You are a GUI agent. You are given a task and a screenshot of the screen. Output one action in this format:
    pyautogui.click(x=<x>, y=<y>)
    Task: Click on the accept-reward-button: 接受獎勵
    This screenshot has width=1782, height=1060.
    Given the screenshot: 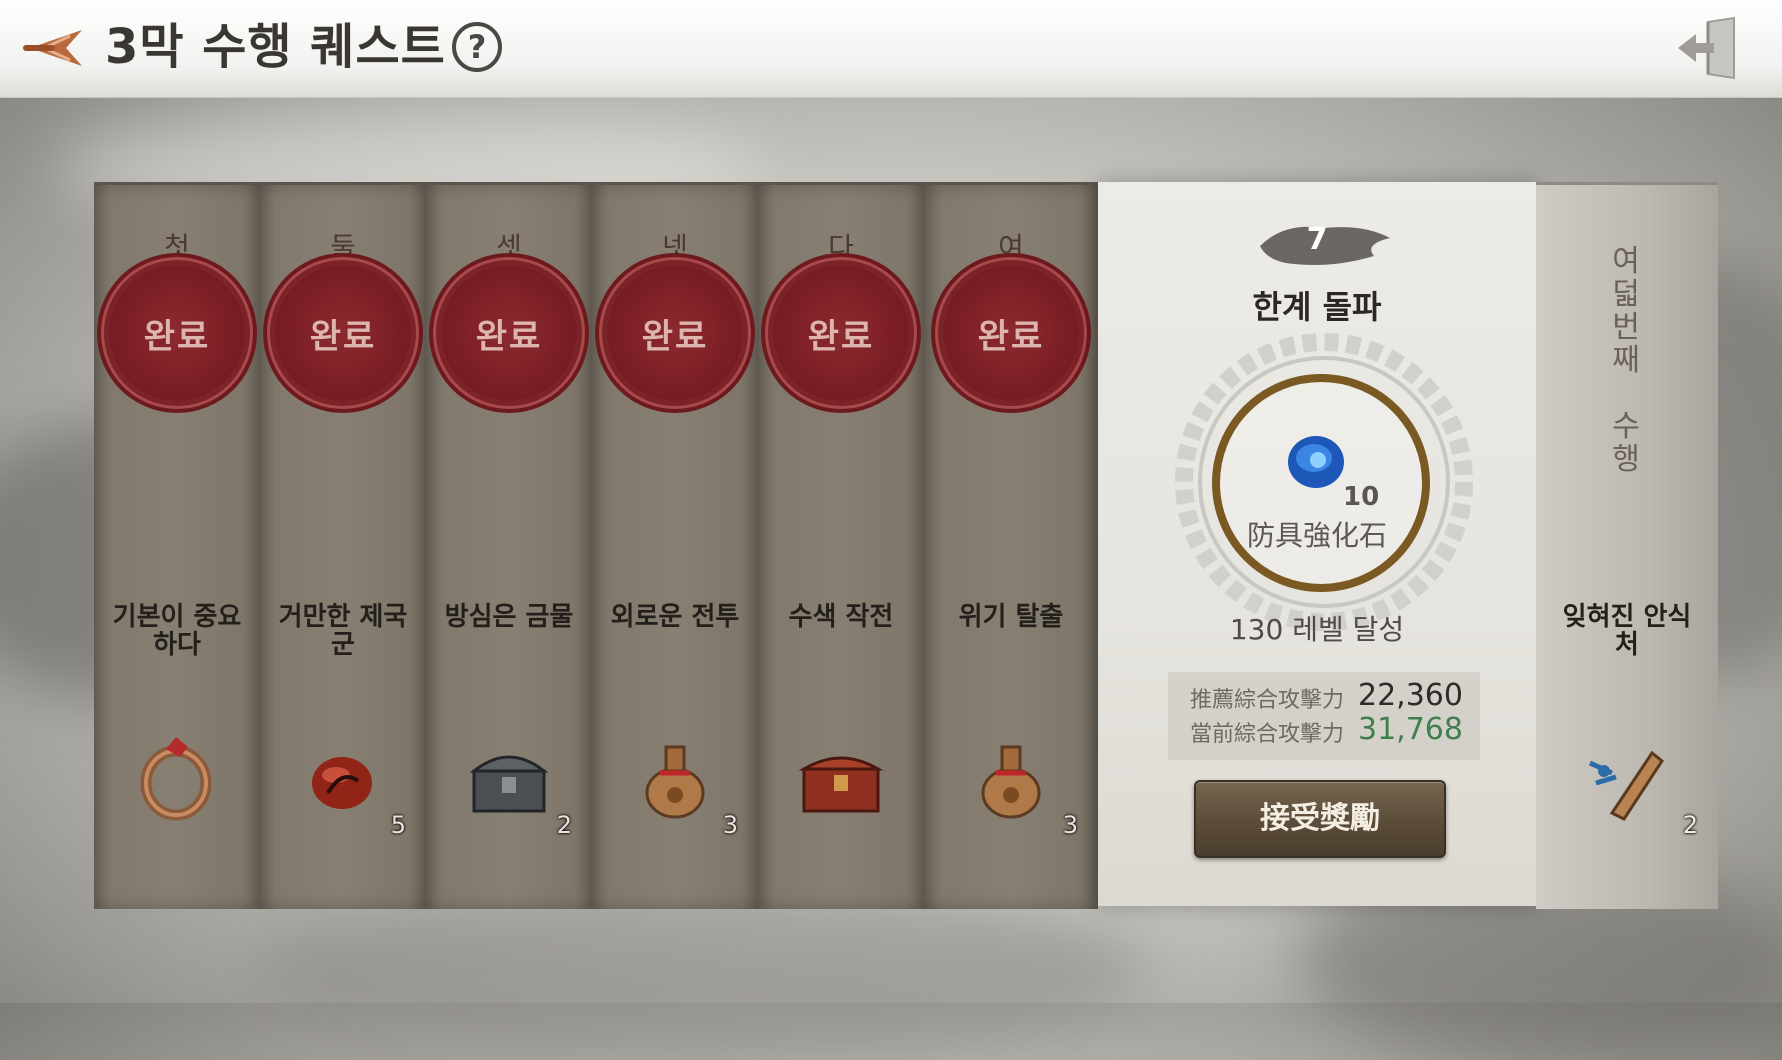 What is the action you would take?
    pyautogui.click(x=1320, y=819)
    